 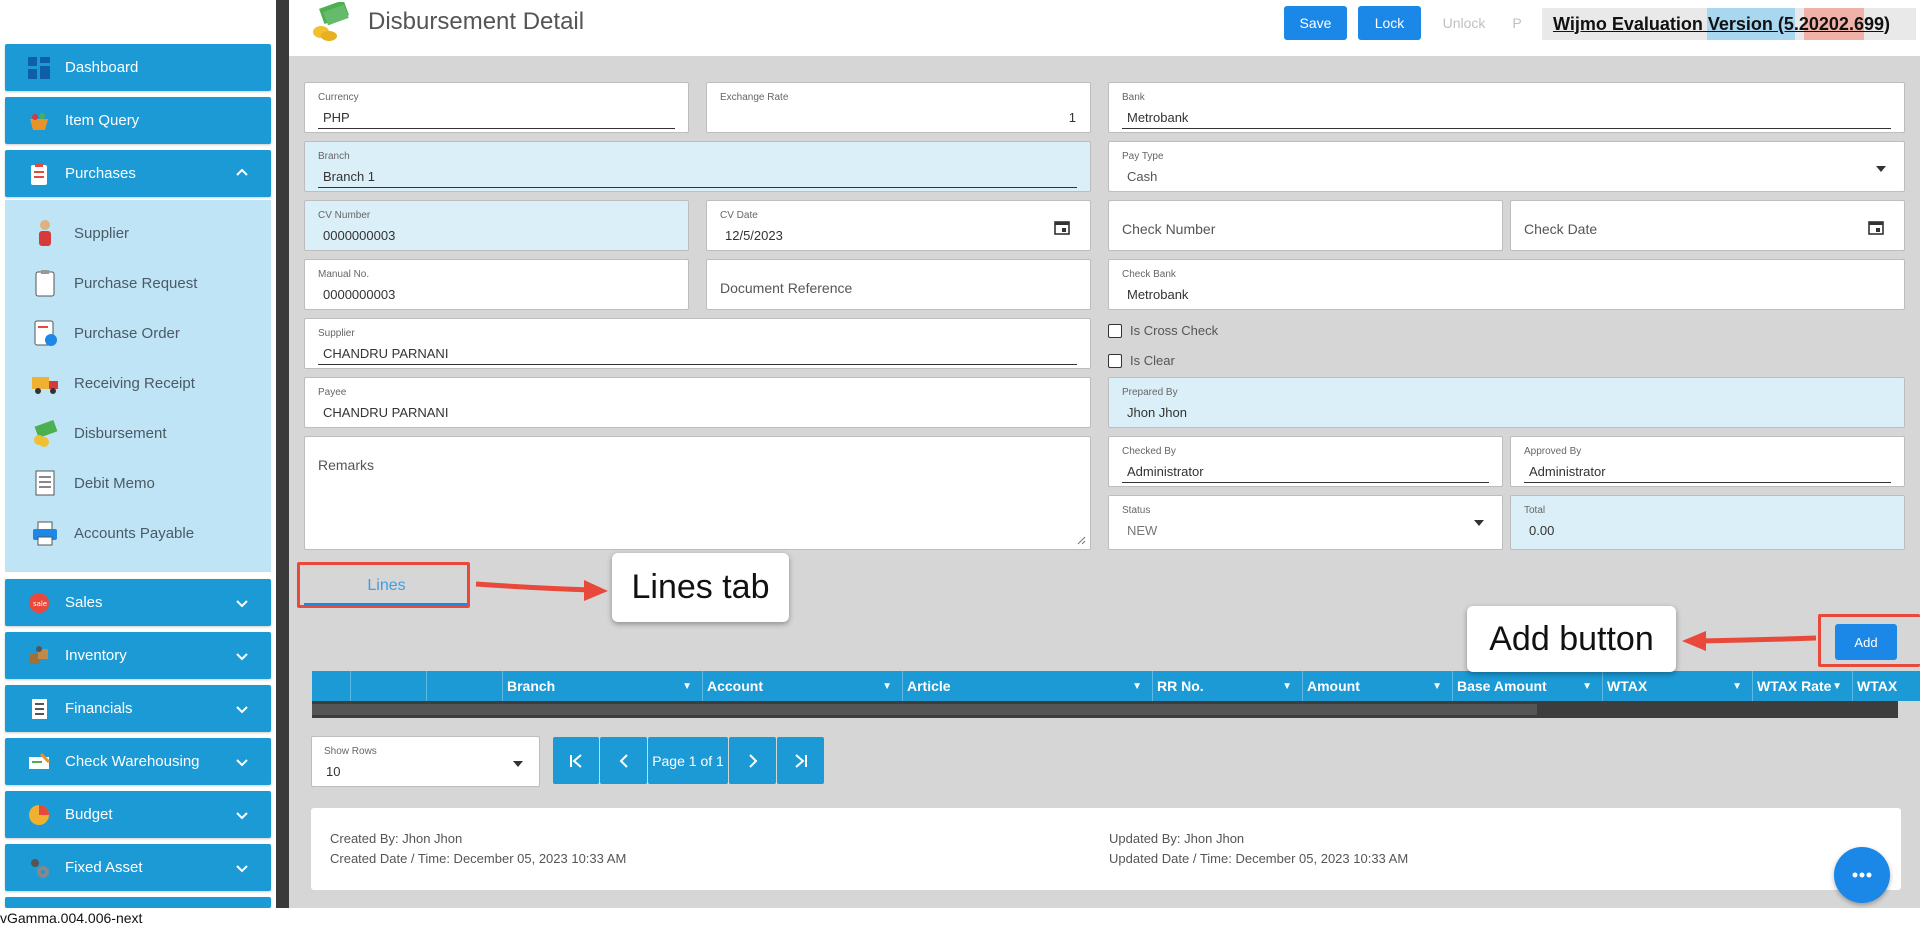 I want to click on grid-column-account: Account ▼, so click(x=803, y=686).